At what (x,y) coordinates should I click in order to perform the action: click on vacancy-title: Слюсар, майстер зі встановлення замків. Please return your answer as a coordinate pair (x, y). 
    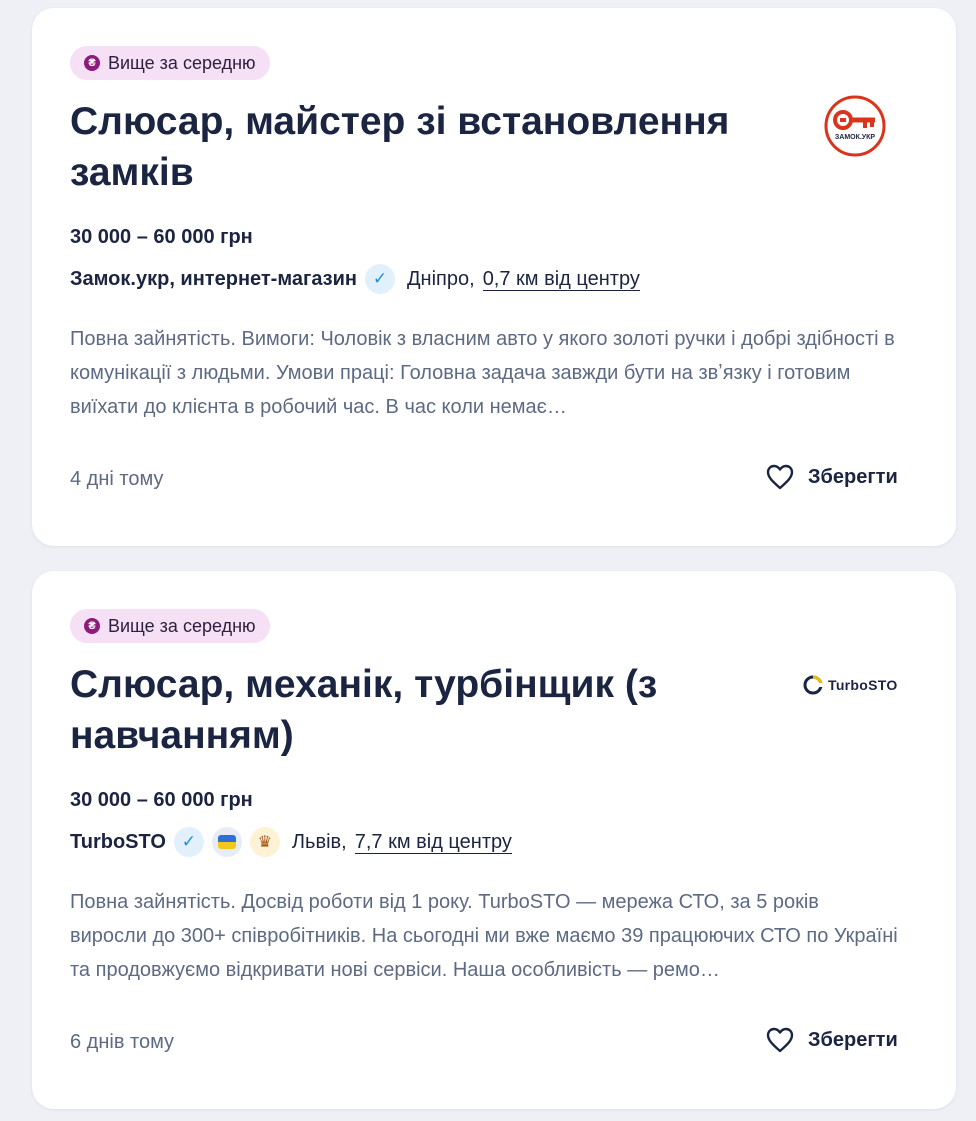
    Looking at the image, I should click on (420, 147).